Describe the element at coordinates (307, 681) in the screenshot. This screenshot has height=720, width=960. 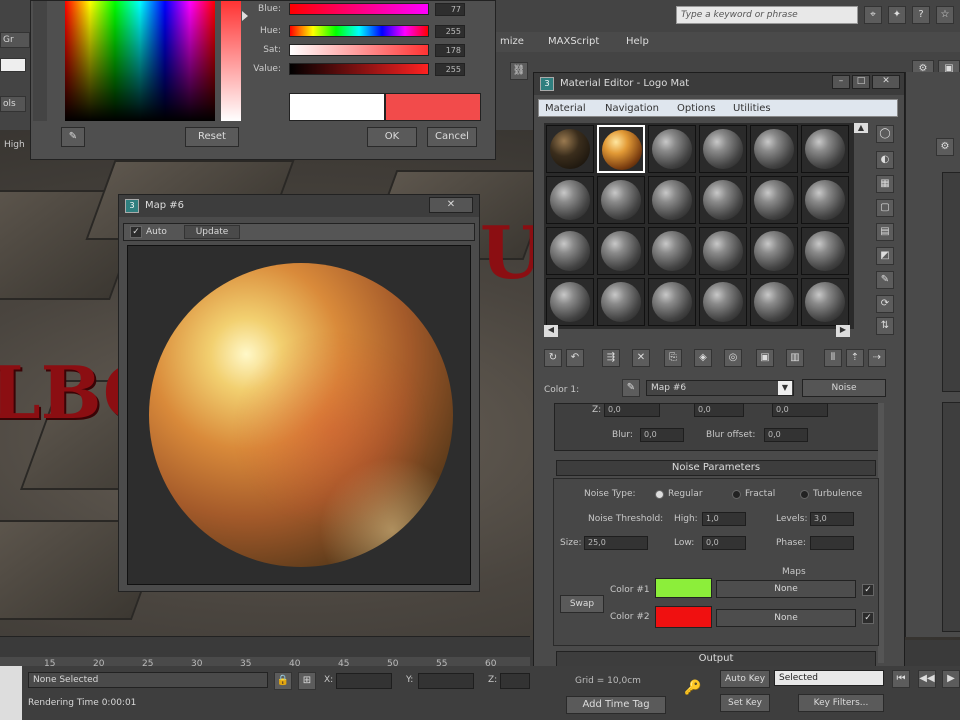
I see `absolute-mode-icon: ⊞` at that location.